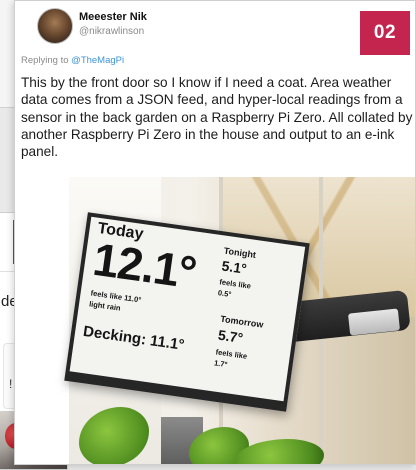 The width and height of the screenshot is (416, 470). I want to click on card-03-punctuation: !, so click(11, 384).